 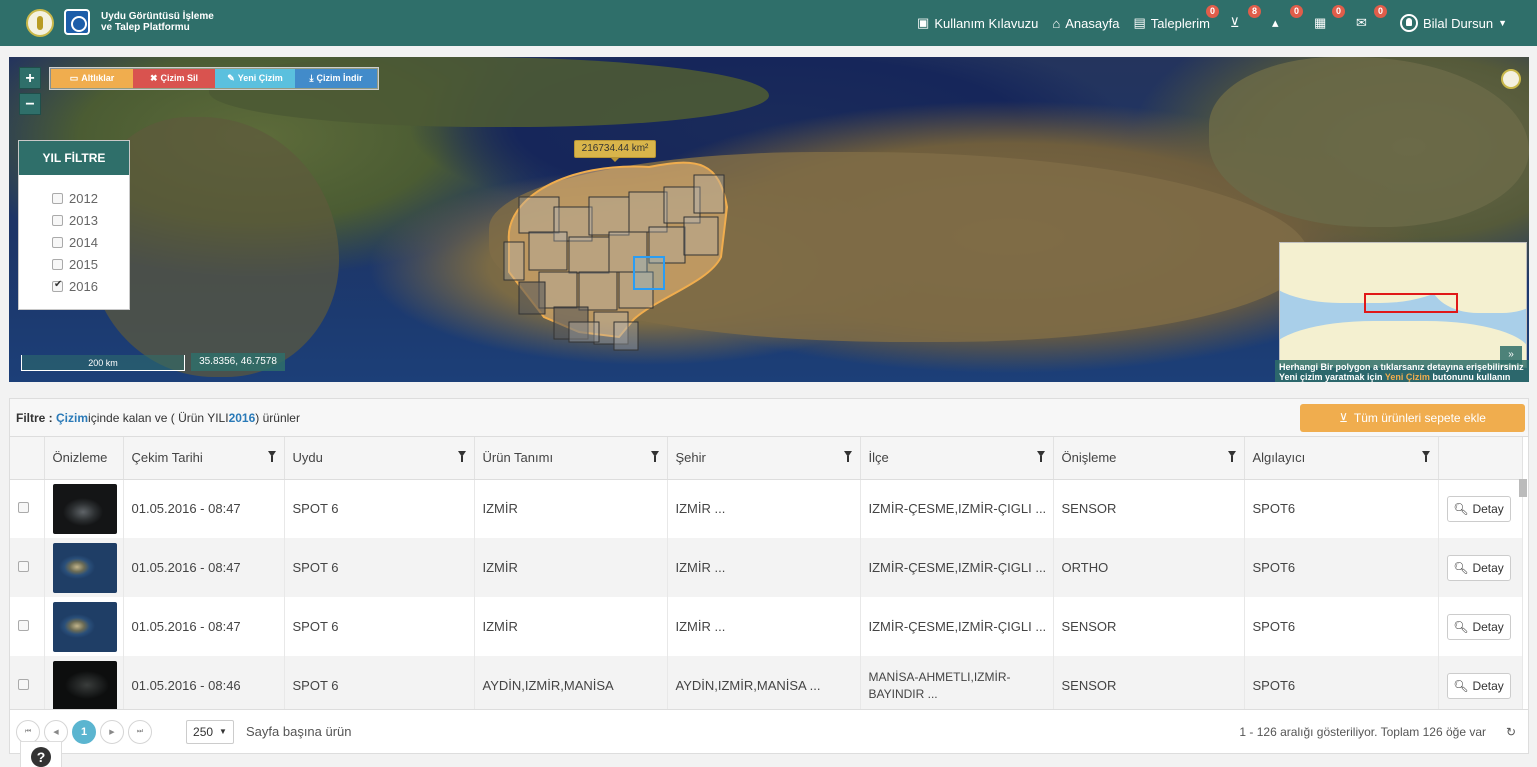 What do you see at coordinates (1461, 508) in the screenshot?
I see `search-icon: 🔍︎` at bounding box center [1461, 508].